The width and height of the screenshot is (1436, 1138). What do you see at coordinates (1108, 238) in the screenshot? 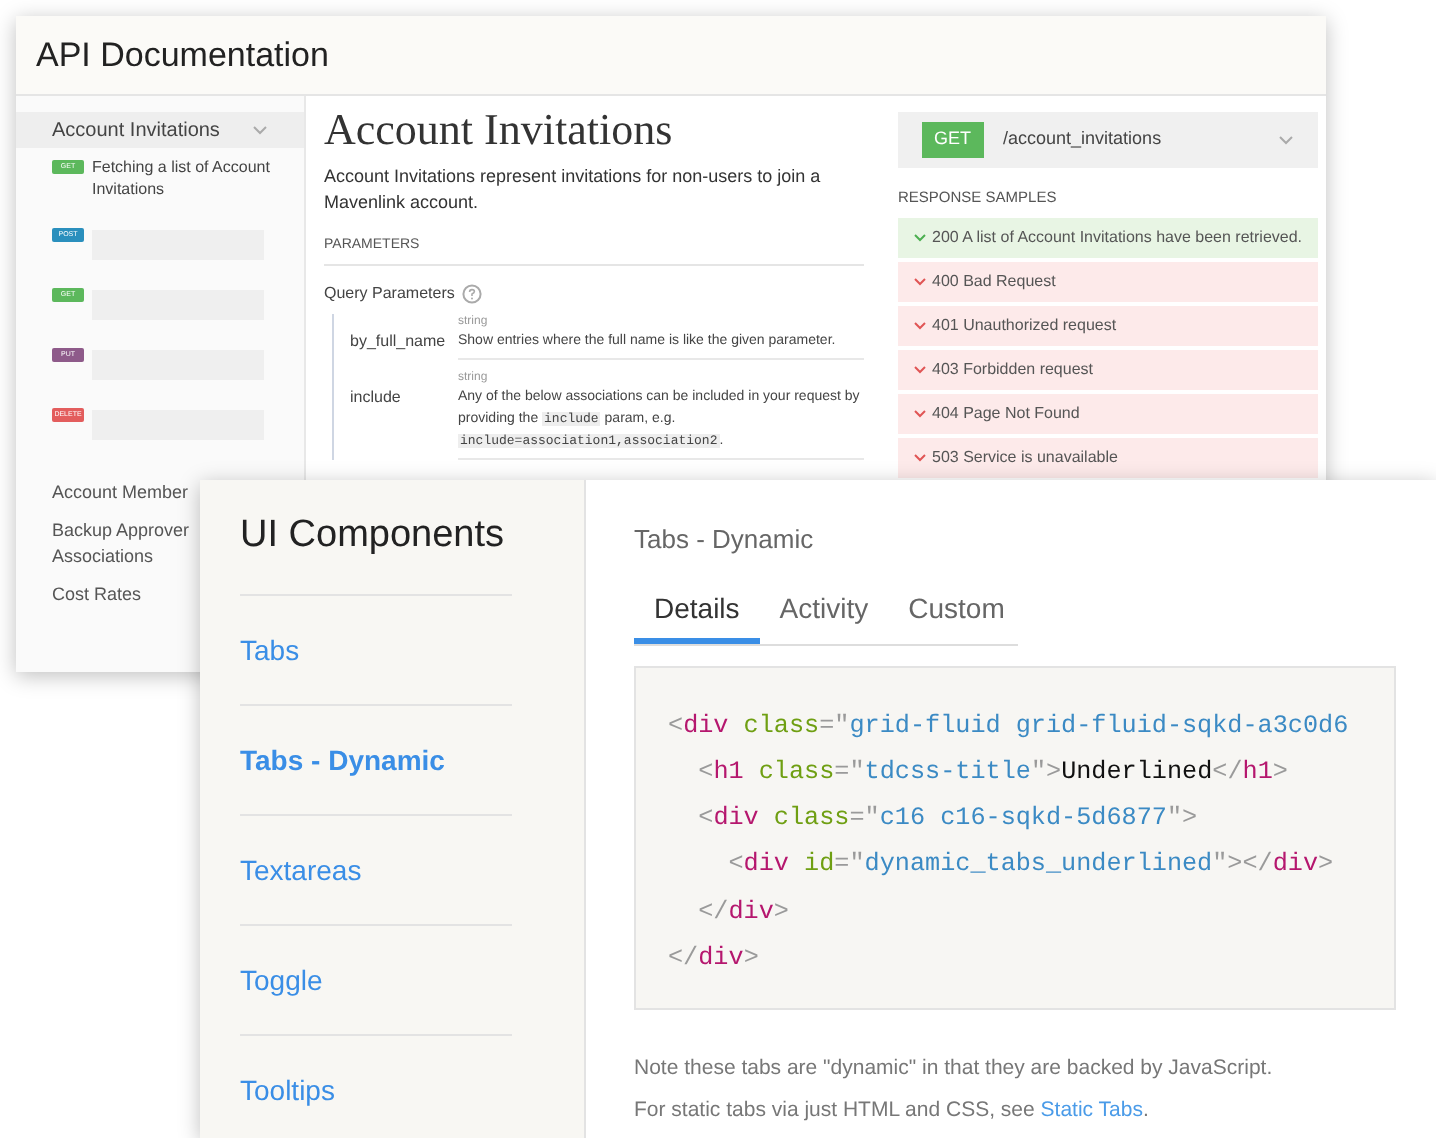
I see `response-sample: 200 A list of Account Invitations have been retrieved.` at bounding box center [1108, 238].